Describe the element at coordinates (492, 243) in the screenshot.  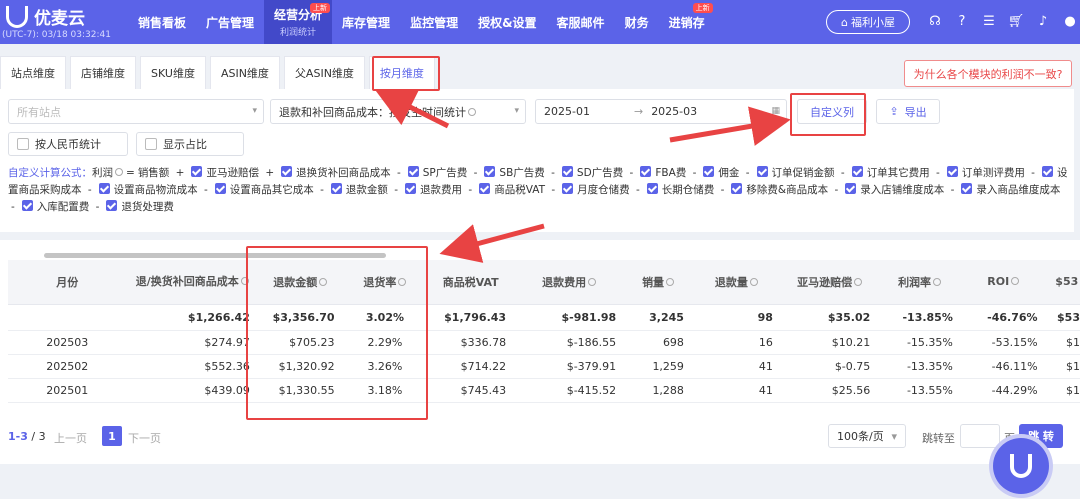
I see `arrow-to-refund-columns` at that location.